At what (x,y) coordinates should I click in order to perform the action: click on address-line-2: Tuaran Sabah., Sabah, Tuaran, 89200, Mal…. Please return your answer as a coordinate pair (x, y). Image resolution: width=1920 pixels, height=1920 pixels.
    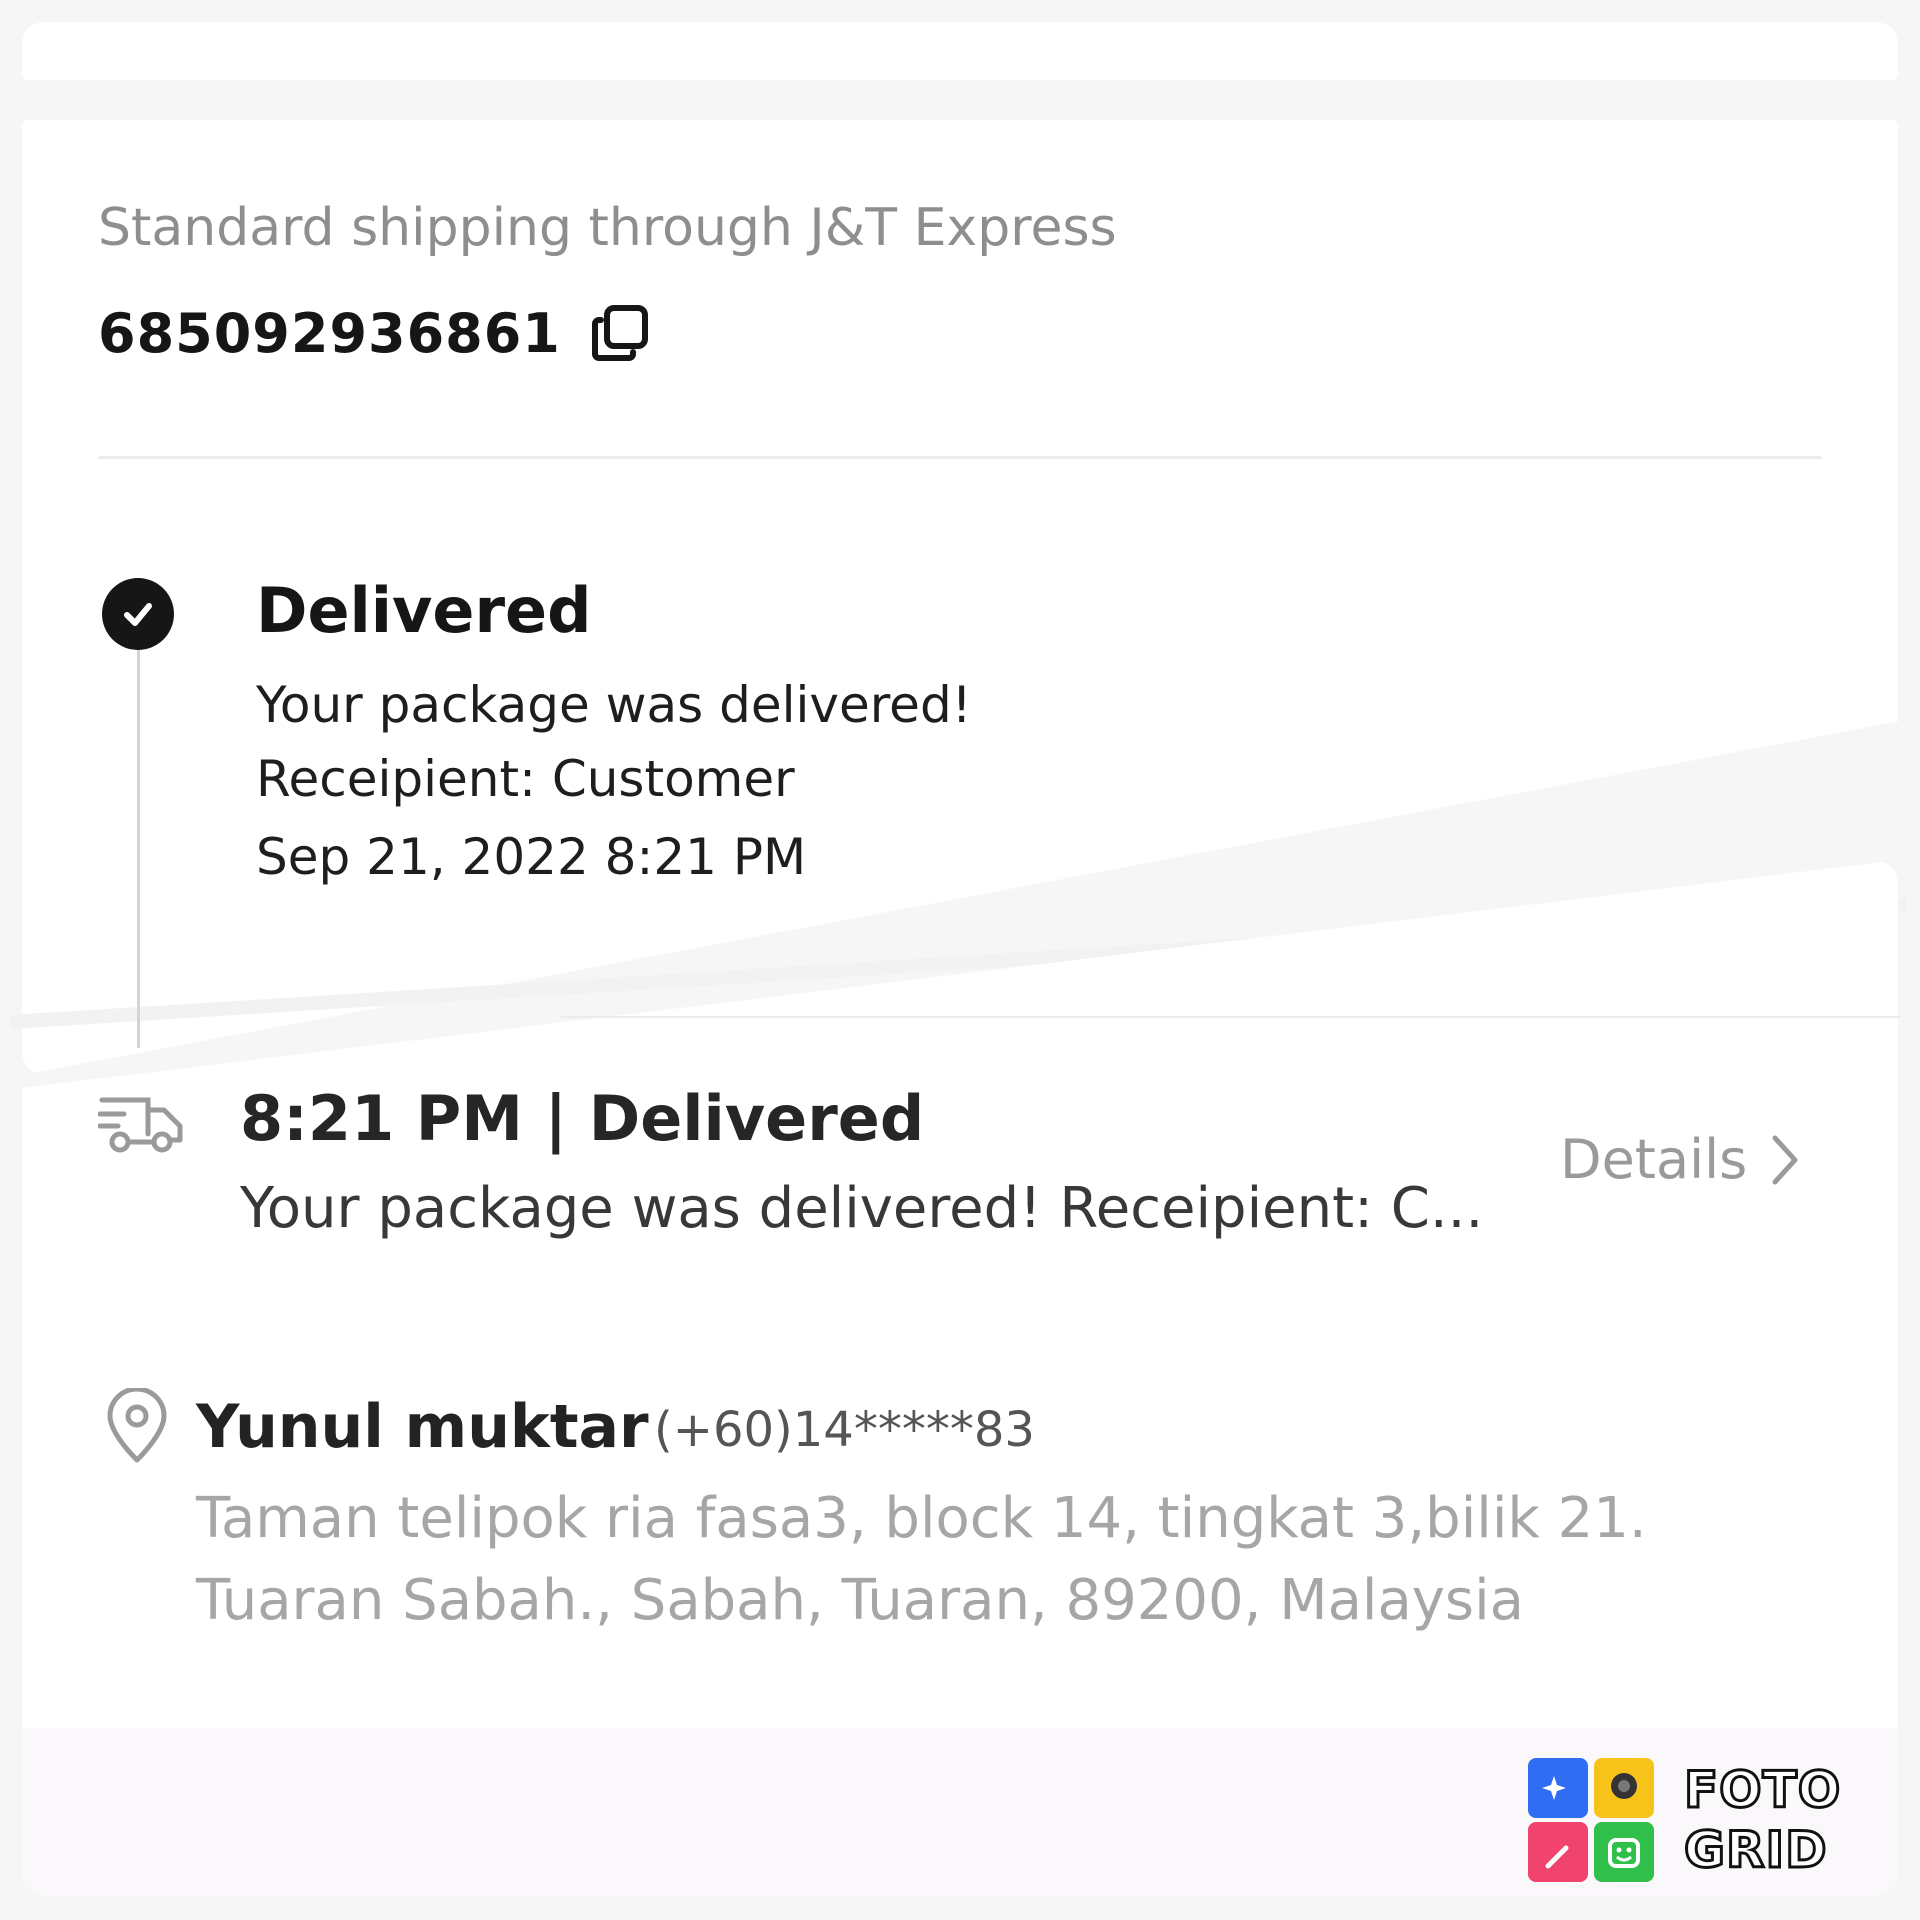
    Looking at the image, I should click on (860, 1600).